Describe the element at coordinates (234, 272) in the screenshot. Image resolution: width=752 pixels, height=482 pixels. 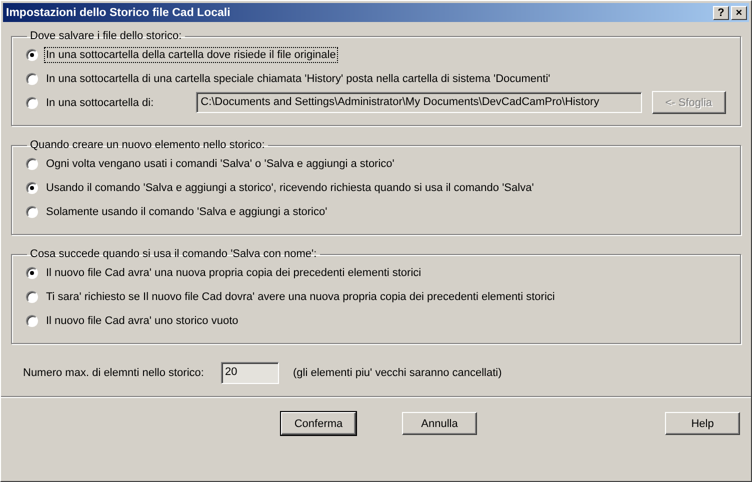
I see `radio-label: Il nuovo file Cad avra' una nuova propria copia dei precedenti elementi storici` at that location.